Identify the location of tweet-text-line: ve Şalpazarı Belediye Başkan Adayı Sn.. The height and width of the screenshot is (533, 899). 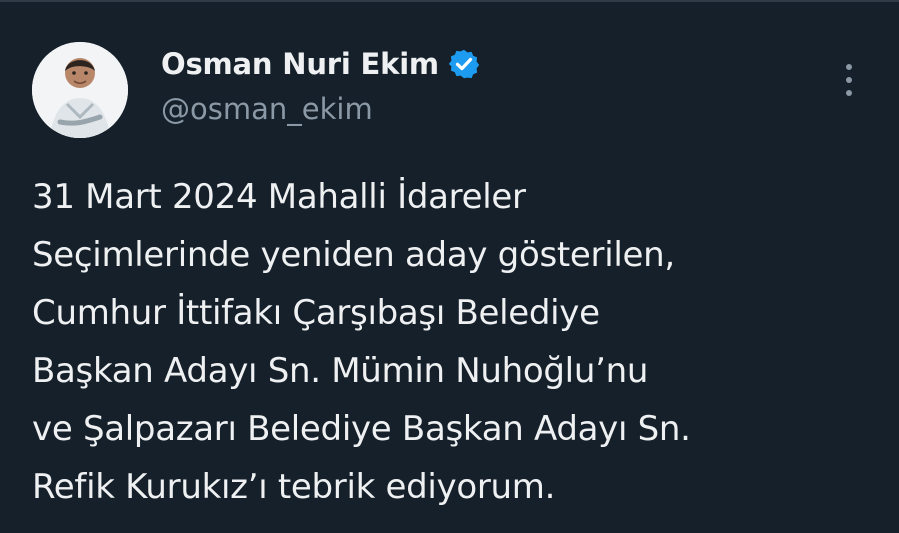
(361, 429).